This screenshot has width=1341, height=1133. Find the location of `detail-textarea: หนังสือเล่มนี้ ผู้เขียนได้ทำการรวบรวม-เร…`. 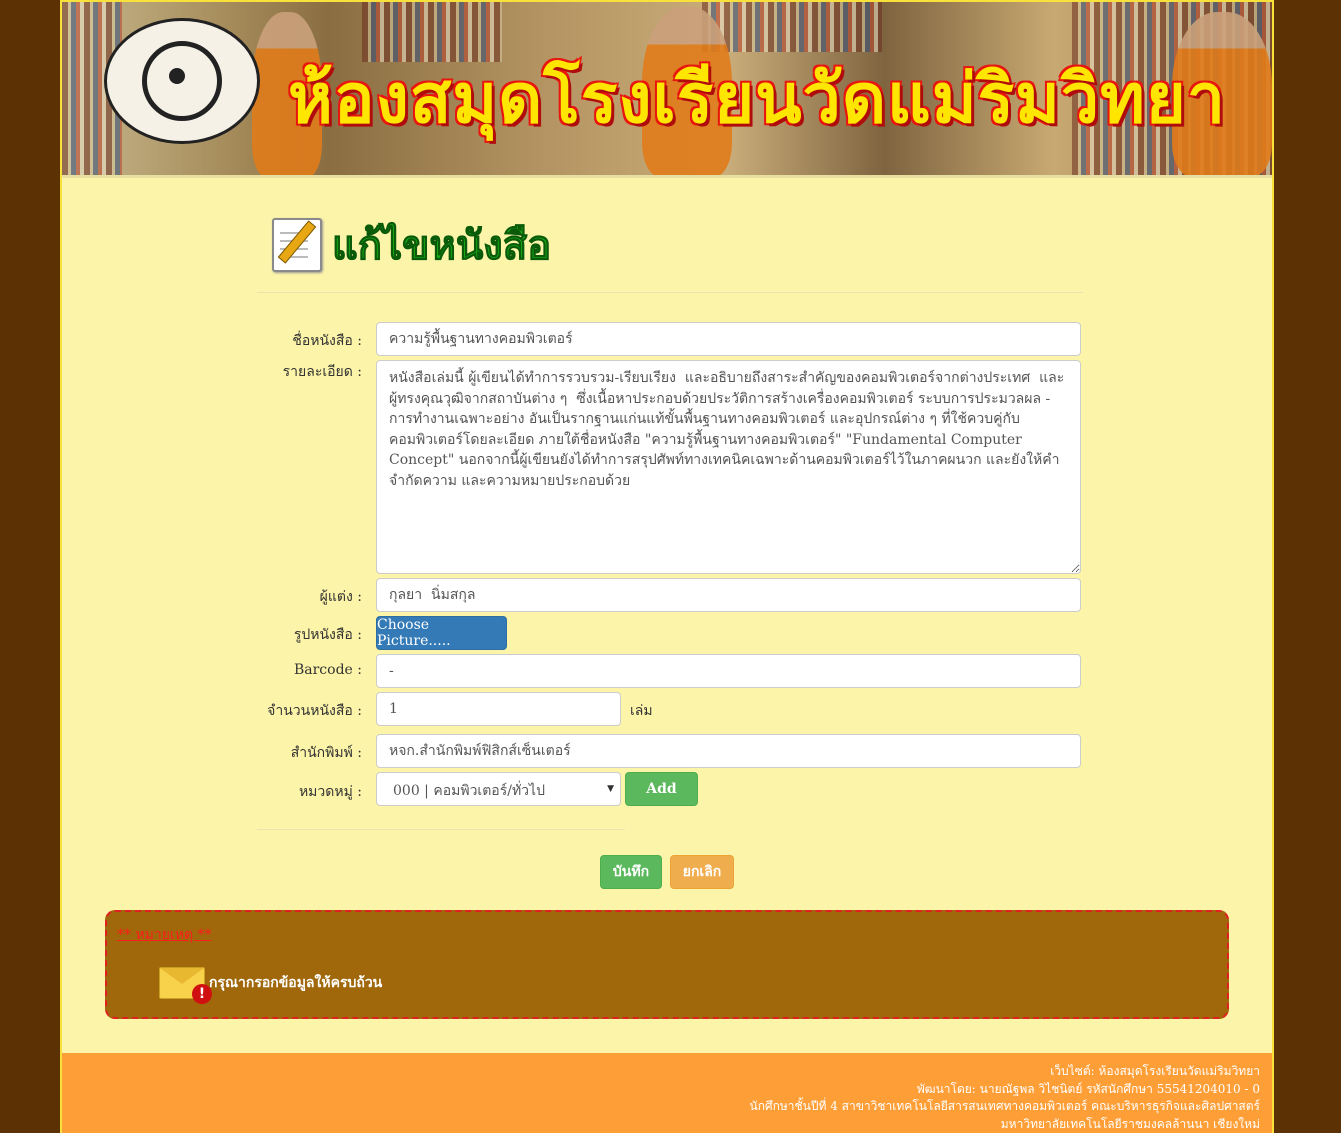

detail-textarea: หนังสือเล่มนี้ ผู้เขียนได้ทำการรวบรวม-เร… is located at coordinates (728, 467).